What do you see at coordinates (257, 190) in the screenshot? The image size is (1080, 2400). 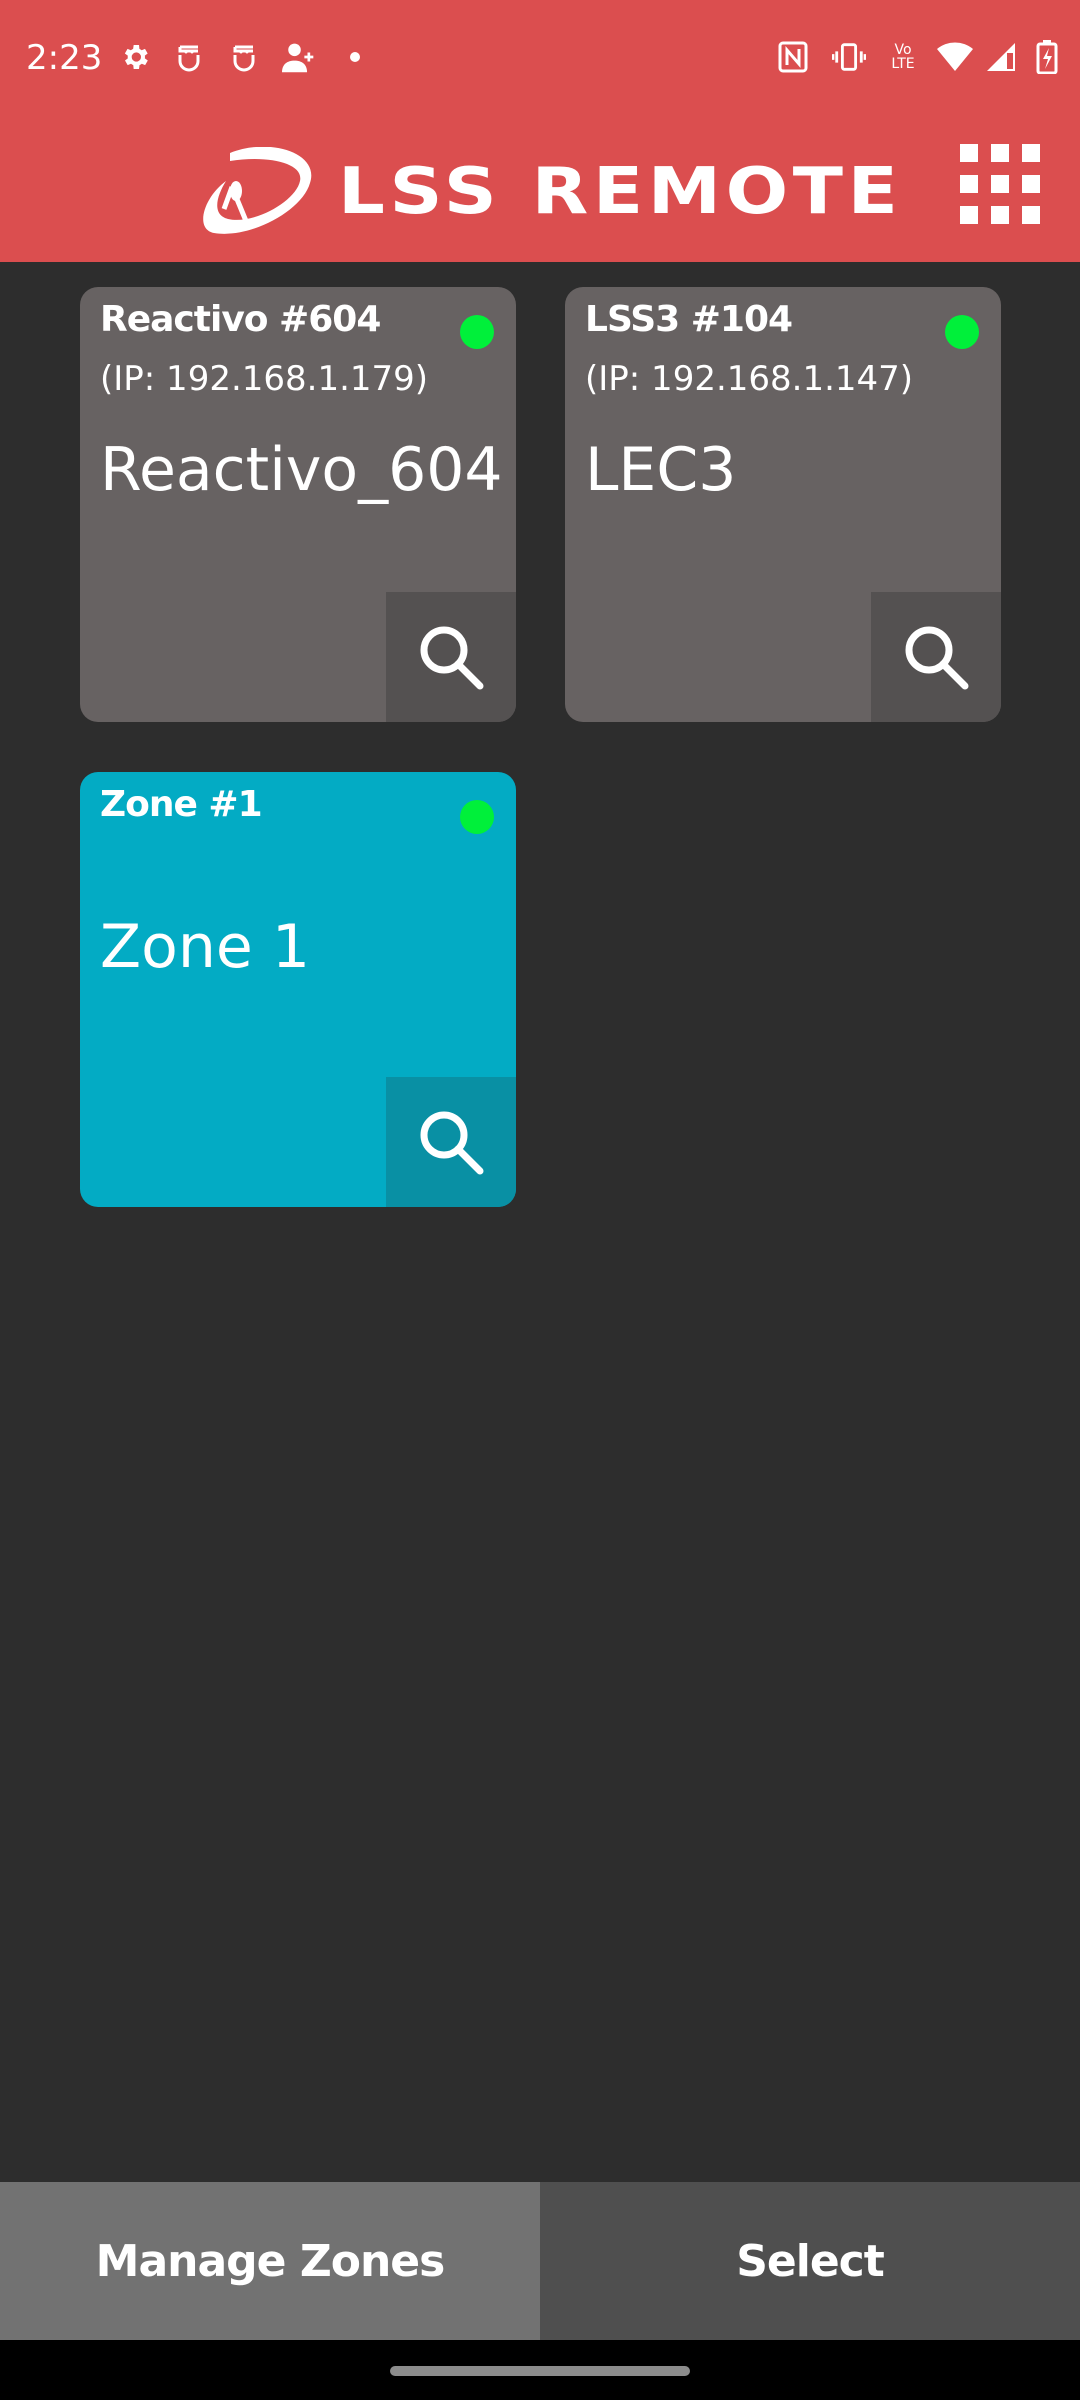 I see `satellite-dish-icon` at bounding box center [257, 190].